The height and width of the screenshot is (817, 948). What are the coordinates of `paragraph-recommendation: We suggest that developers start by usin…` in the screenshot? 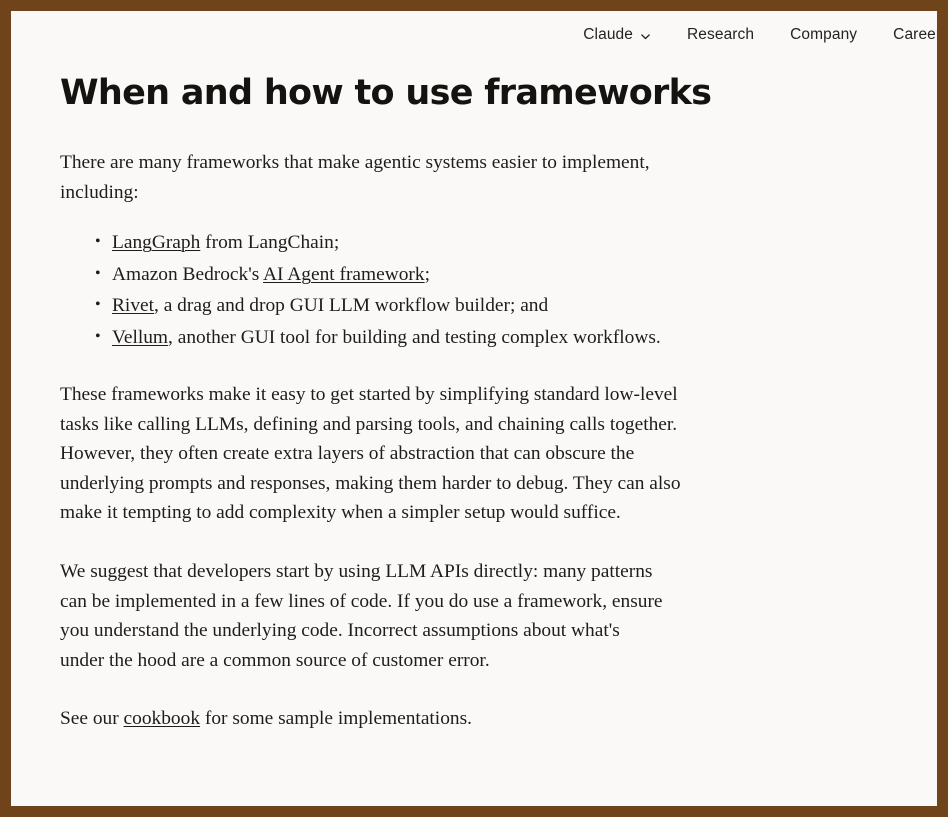 It's located at (361, 615).